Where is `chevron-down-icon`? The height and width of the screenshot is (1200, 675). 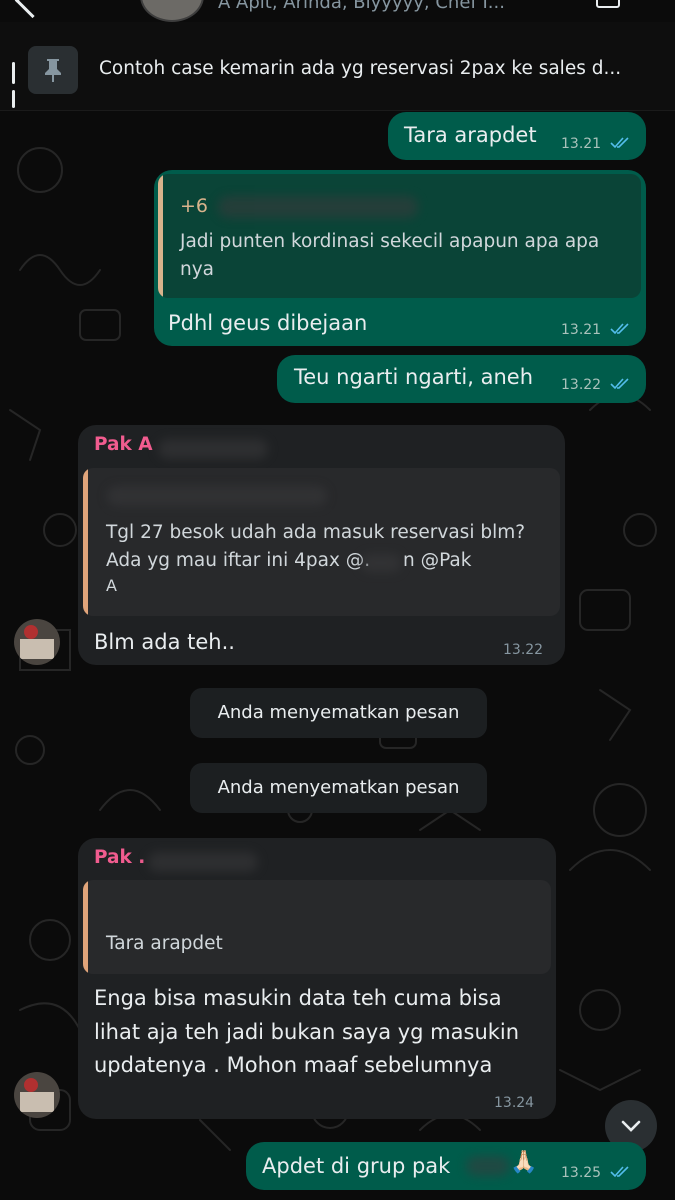
chevron-down-icon is located at coordinates (631, 1126).